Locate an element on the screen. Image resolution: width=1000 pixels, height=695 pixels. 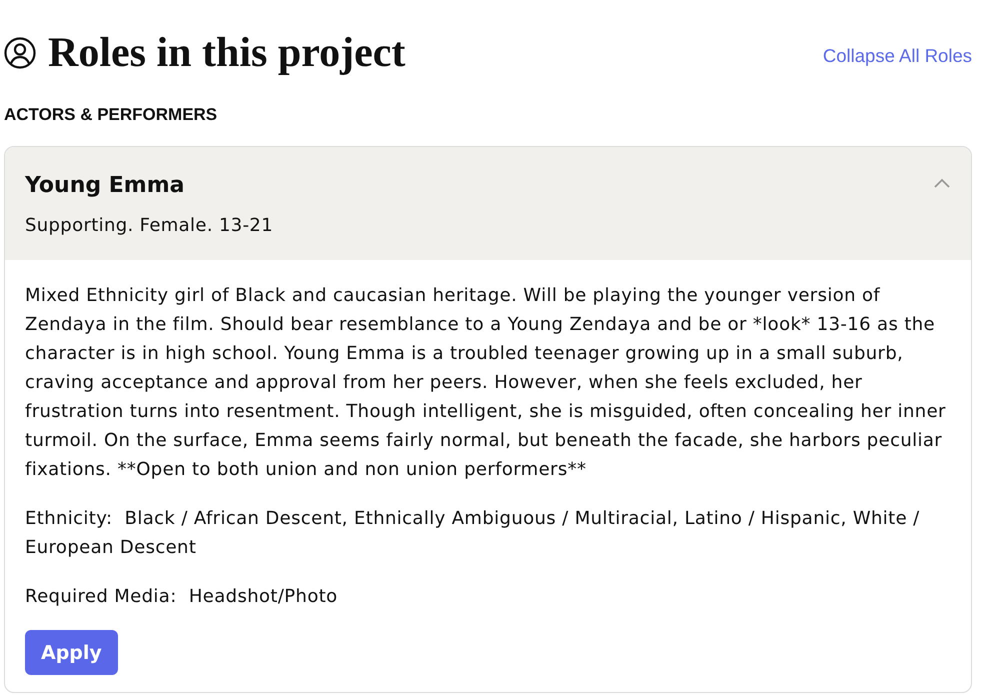
chevron-icon is located at coordinates (942, 183).